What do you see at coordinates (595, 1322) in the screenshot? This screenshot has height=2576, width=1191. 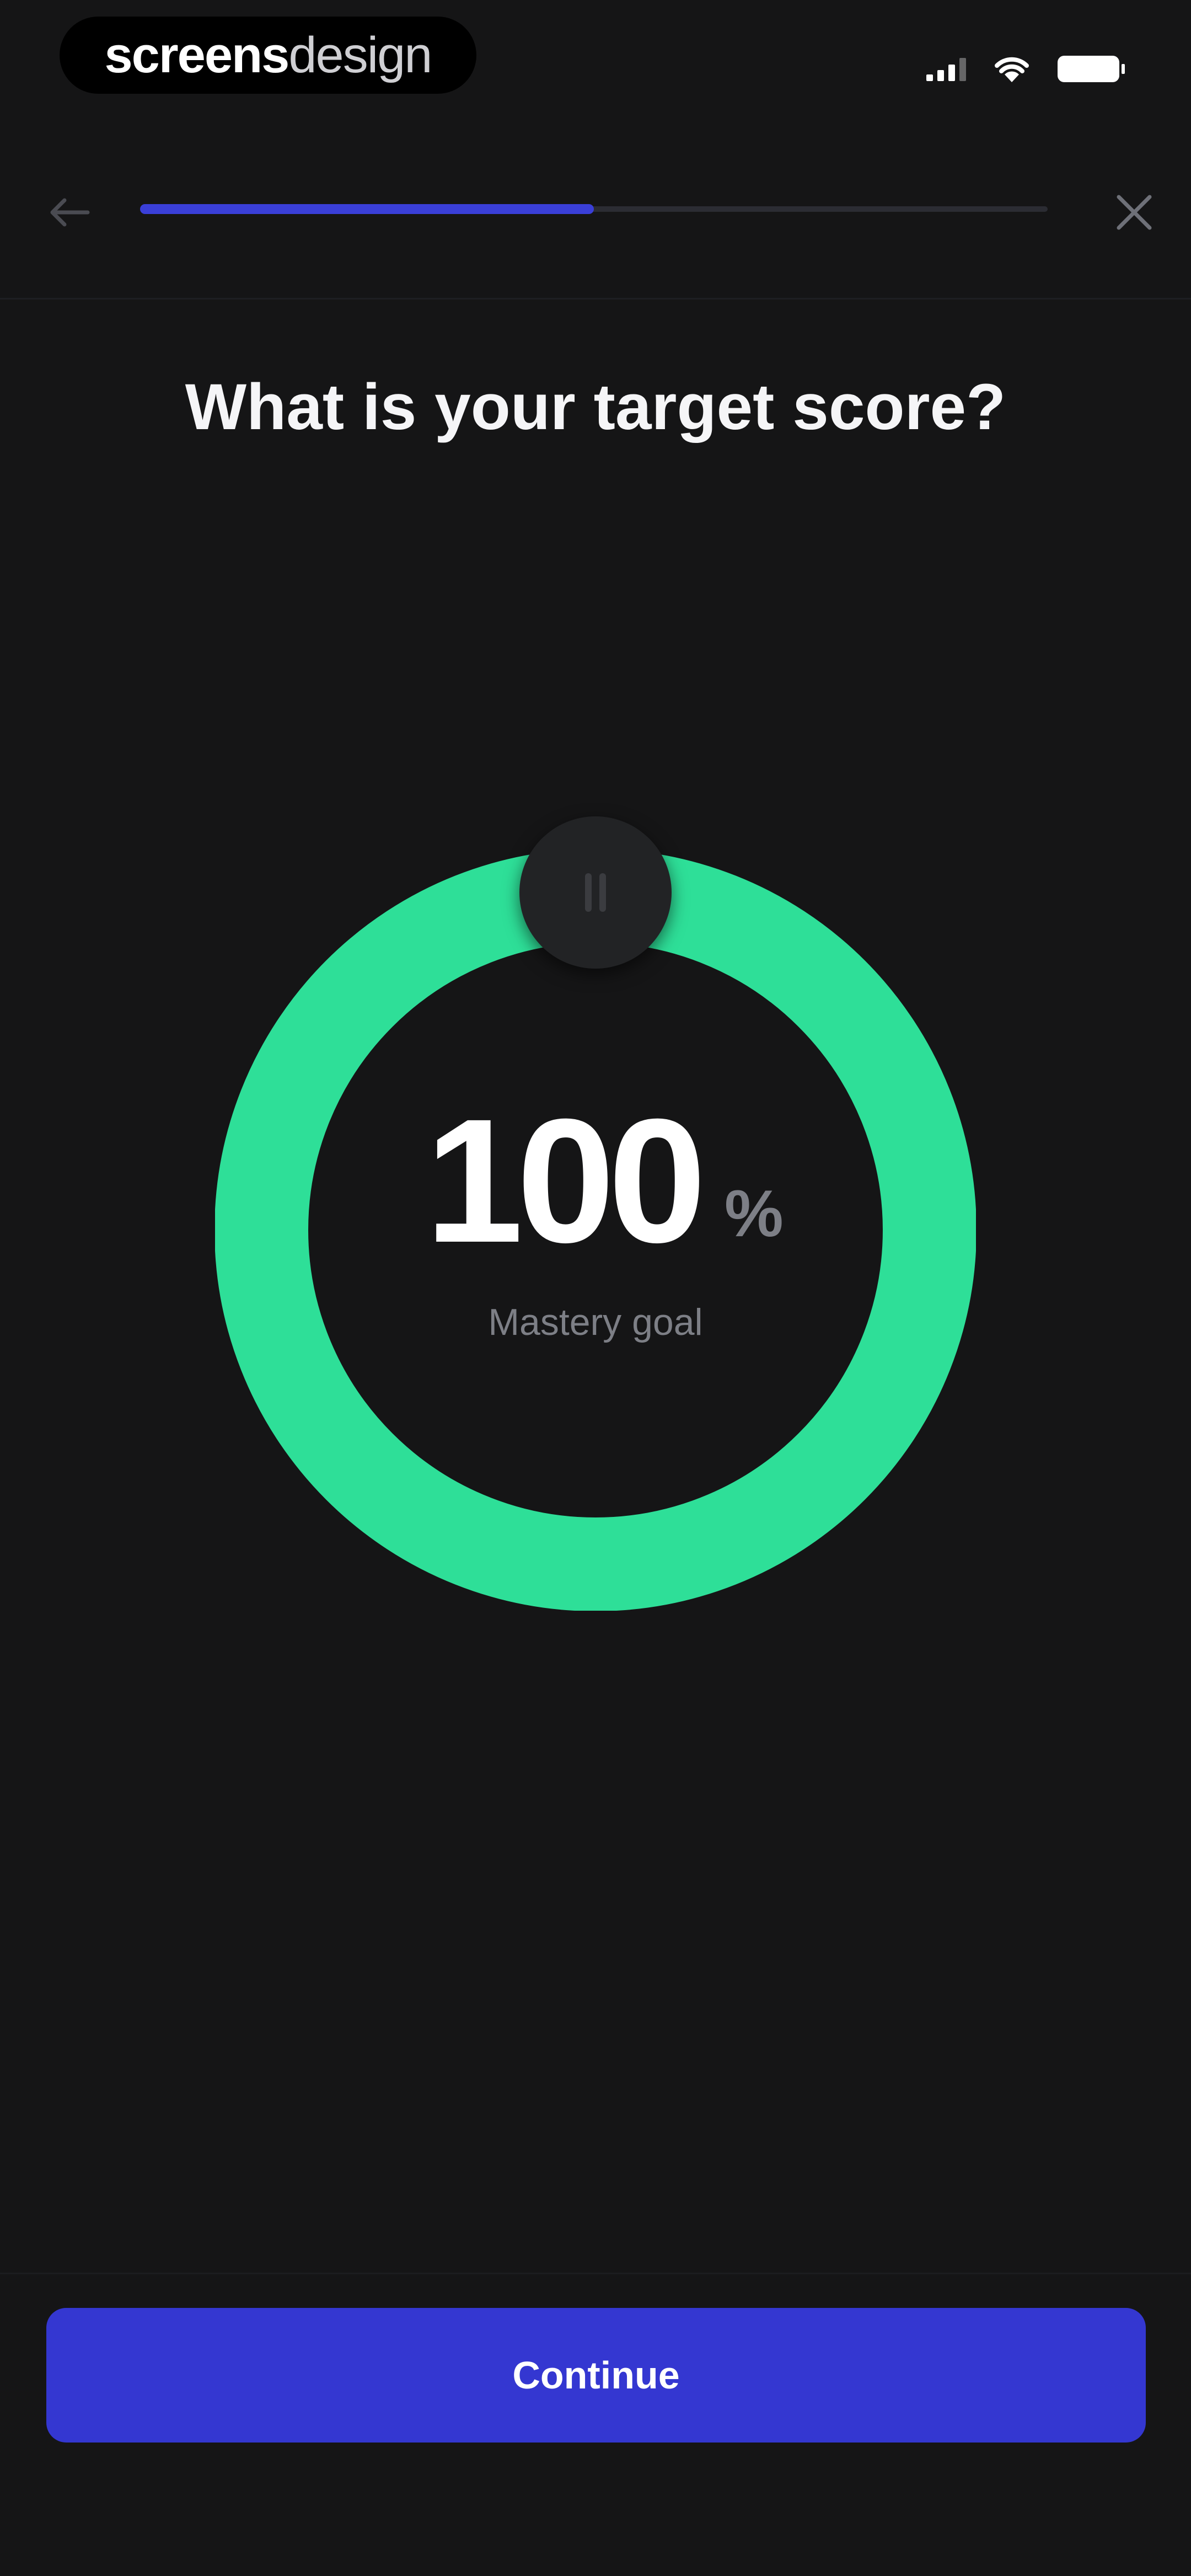 I see `score-label: Mastery goal` at bounding box center [595, 1322].